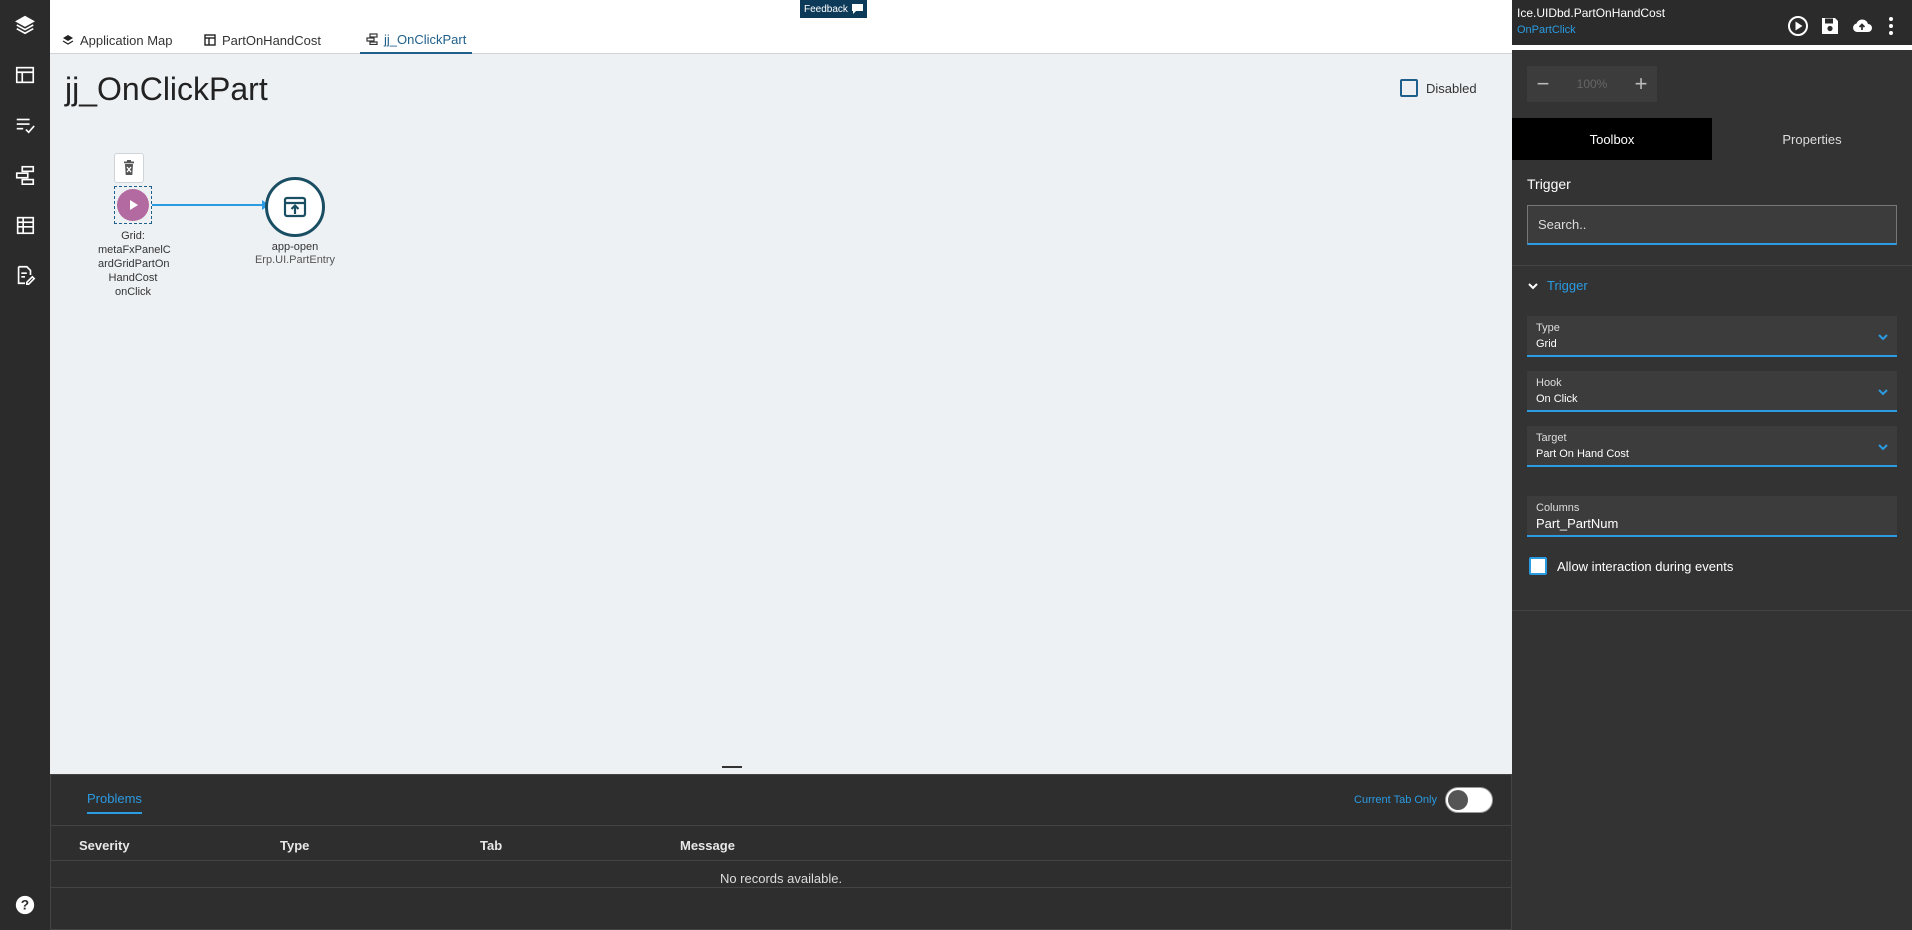 The height and width of the screenshot is (930, 1912). What do you see at coordinates (1712, 516) in the screenshot?
I see `columns-field: Columns Part_PartNum` at bounding box center [1712, 516].